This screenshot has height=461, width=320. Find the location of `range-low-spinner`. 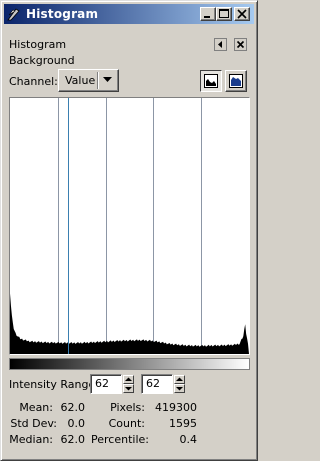

range-low-spinner is located at coordinates (128, 384).